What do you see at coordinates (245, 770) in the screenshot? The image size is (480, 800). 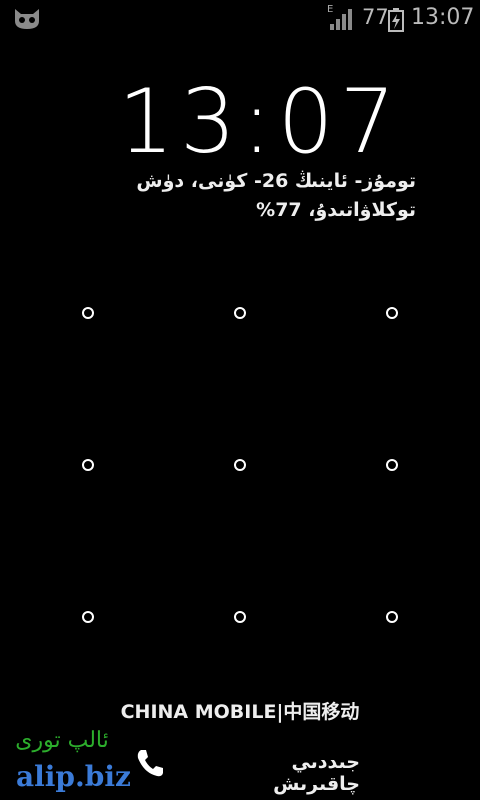 I see `emergency-call-button: جىددىي چاقىرىش` at bounding box center [245, 770].